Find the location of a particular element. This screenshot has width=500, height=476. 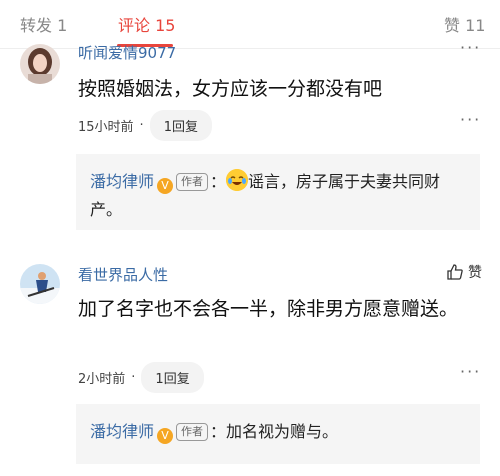

reply-box: 潘均律师 V 作者：谣言，房子属于夫妻共同财产。 is located at coordinates (278, 192).